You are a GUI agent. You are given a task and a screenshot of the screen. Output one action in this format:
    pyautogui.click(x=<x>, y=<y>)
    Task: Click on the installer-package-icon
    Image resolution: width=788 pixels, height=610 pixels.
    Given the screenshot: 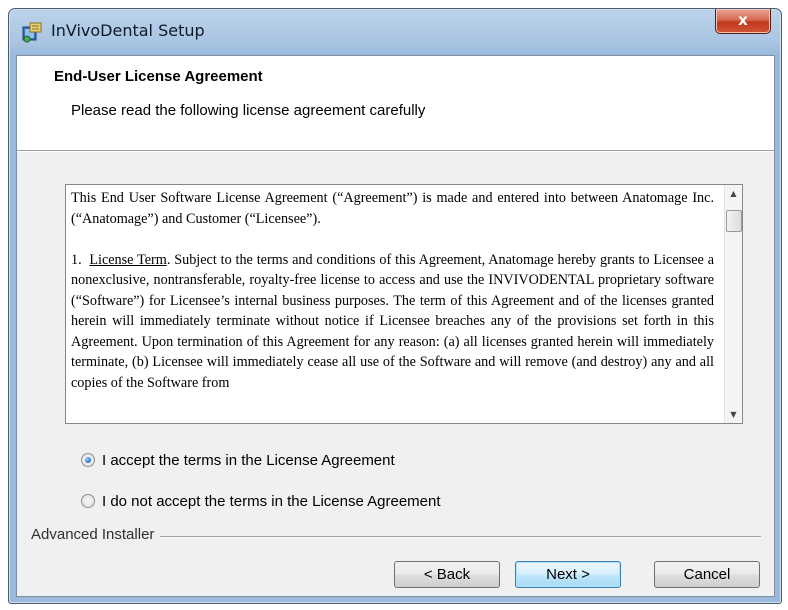 What is the action you would take?
    pyautogui.click(x=32, y=32)
    